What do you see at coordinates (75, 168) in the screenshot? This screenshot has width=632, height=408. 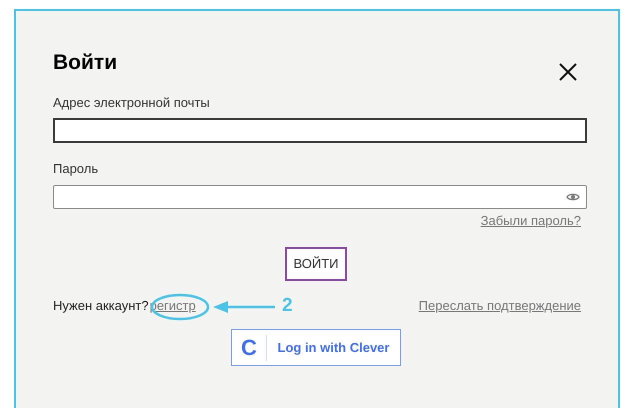 I see `password-label: Пароль` at bounding box center [75, 168].